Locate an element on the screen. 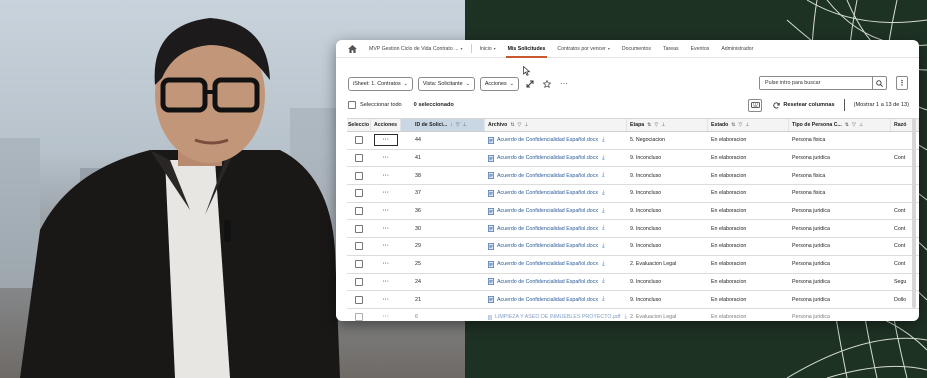 The height and width of the screenshot is (378, 927). search-icon is located at coordinates (879, 83).